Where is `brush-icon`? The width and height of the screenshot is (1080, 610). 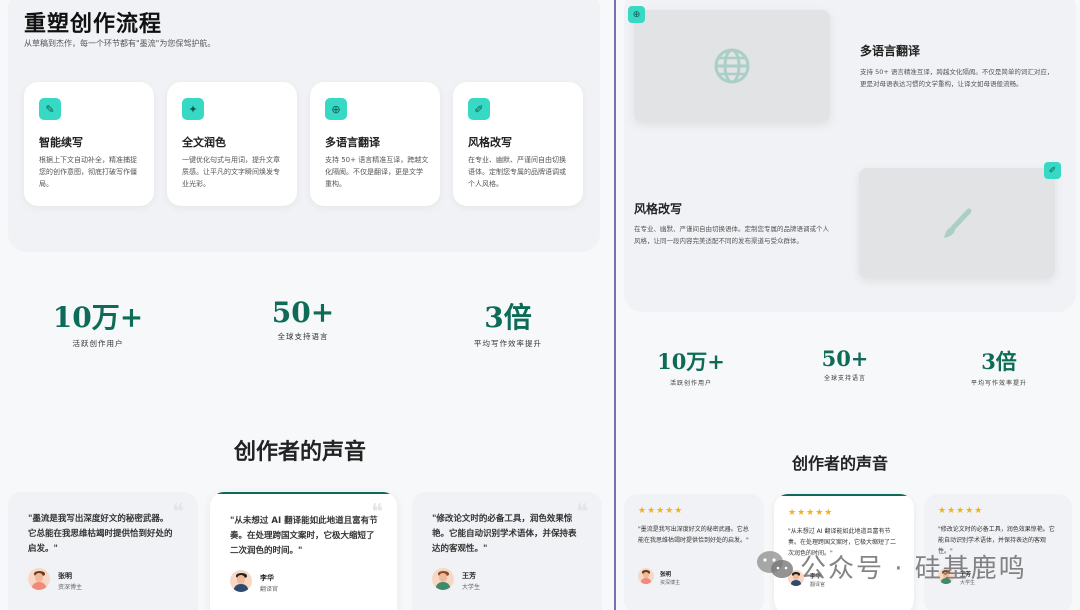 brush-icon is located at coordinates (958, 223).